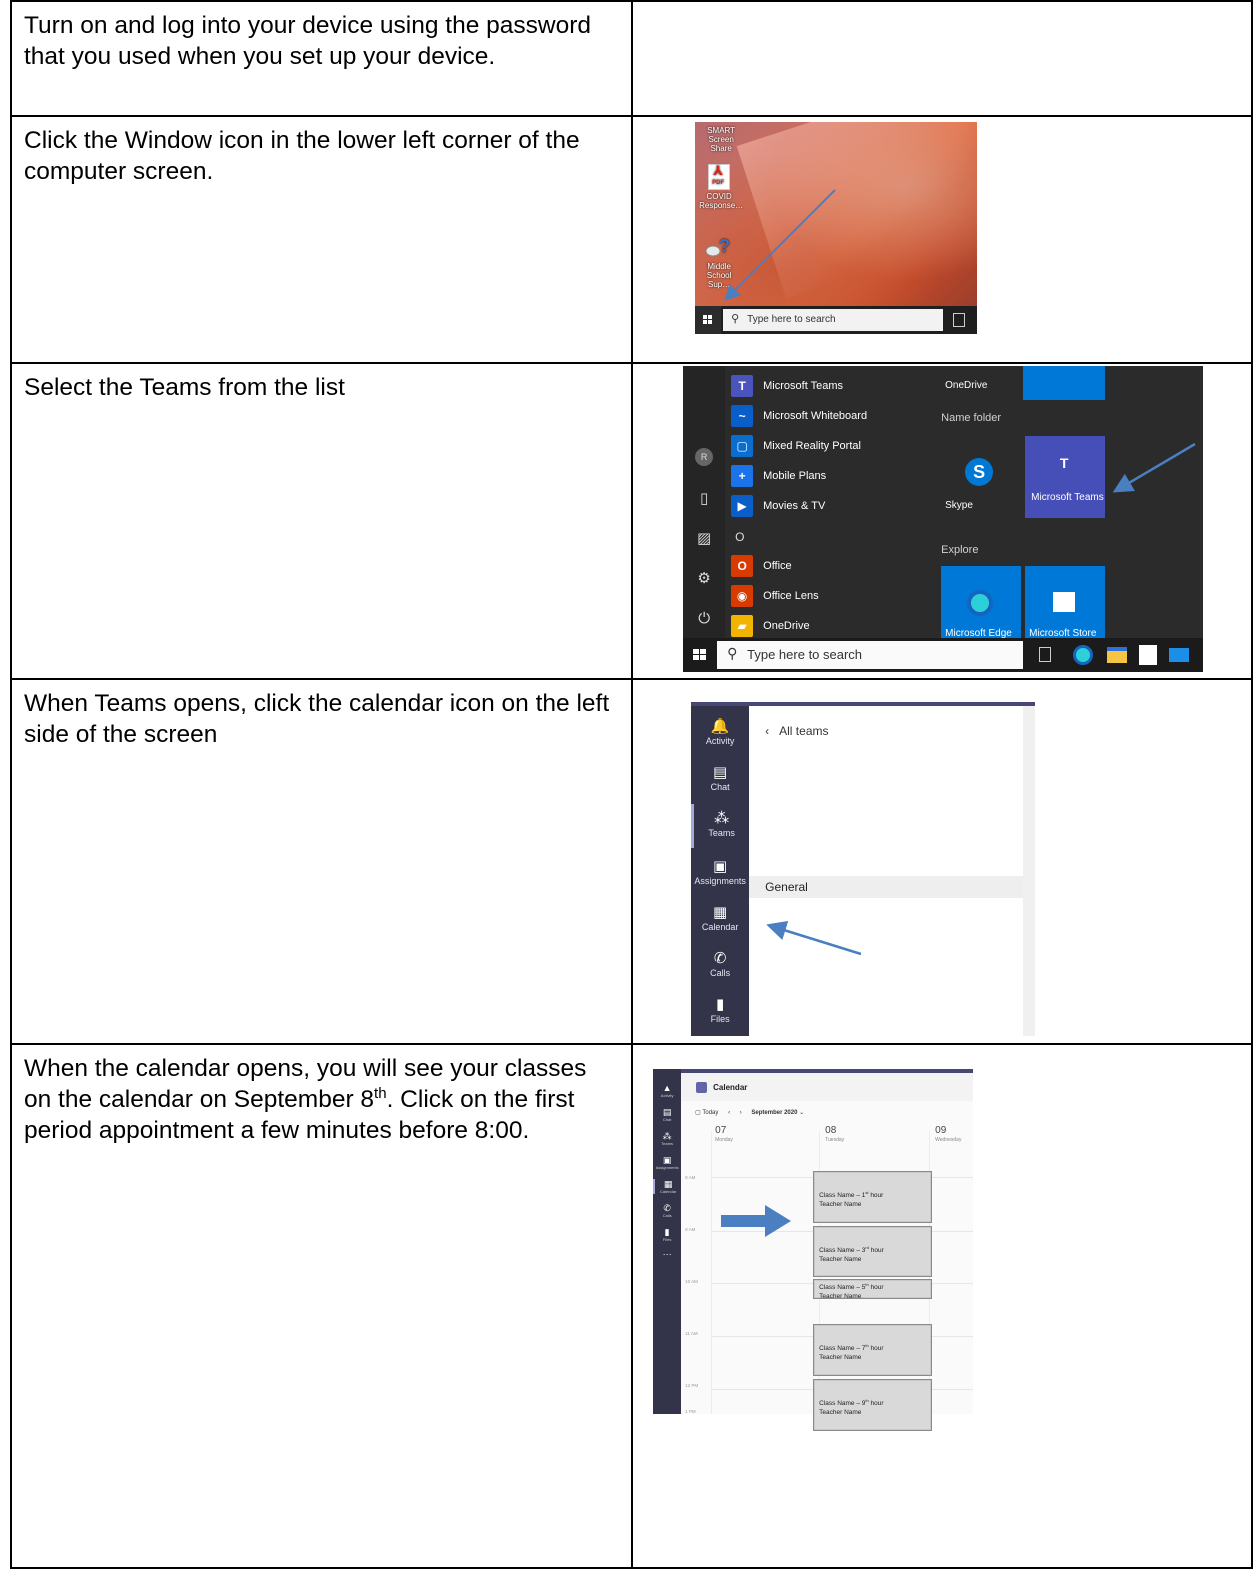 The height and width of the screenshot is (1569, 1253). What do you see at coordinates (801, 1113) in the screenshot?
I see `chevron-down-icon: ⌄` at bounding box center [801, 1113].